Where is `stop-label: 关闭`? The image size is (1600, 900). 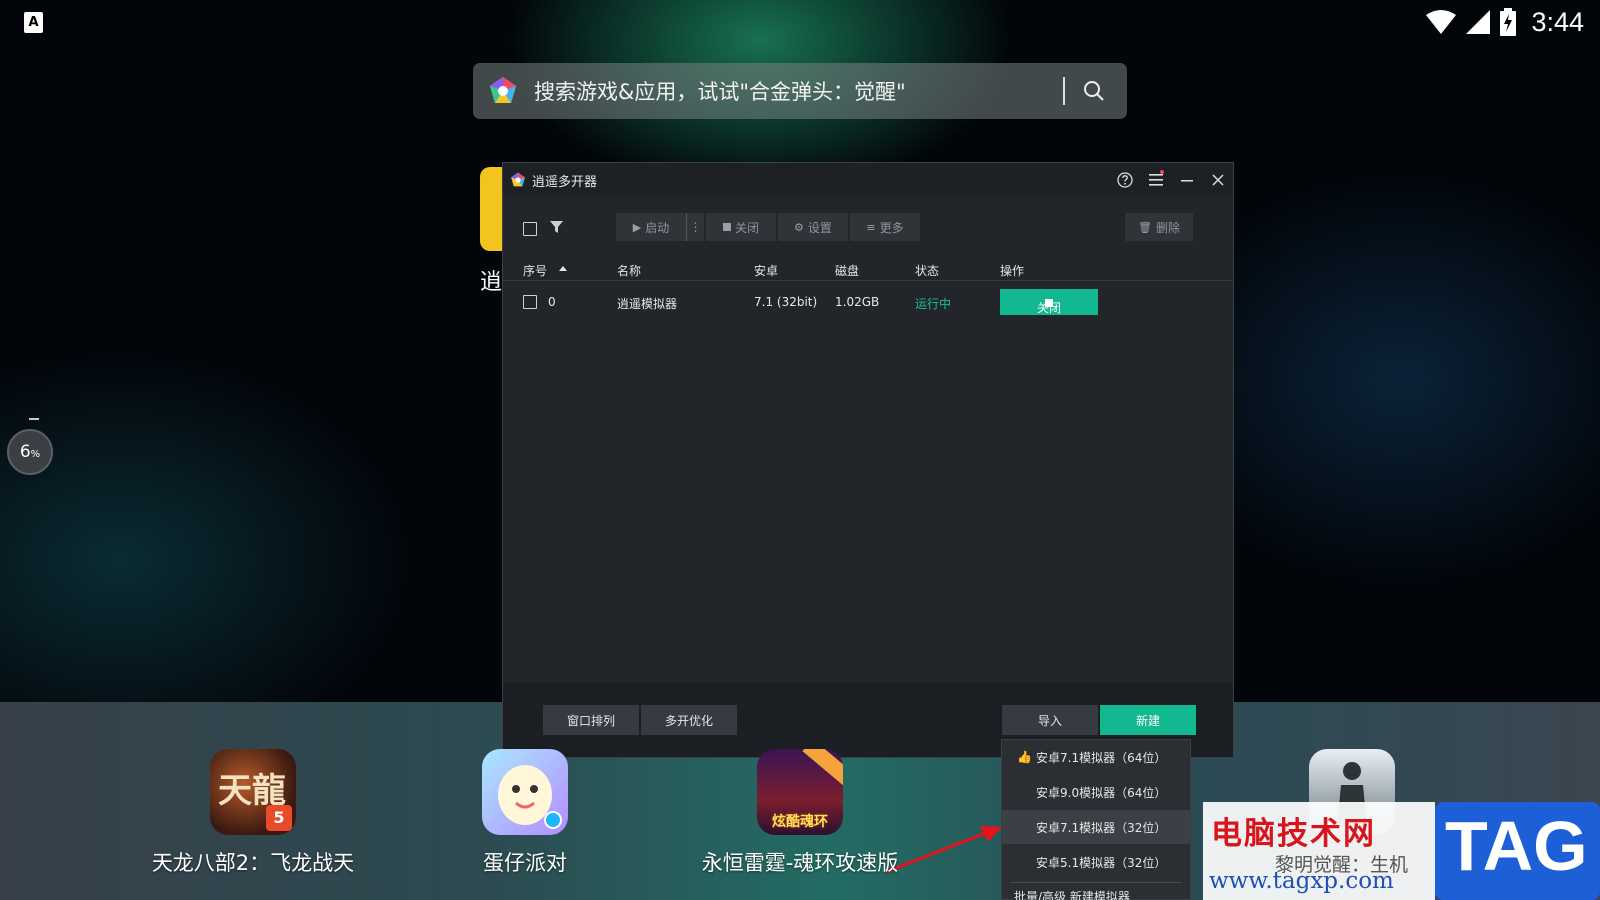
stop-label: 关闭 is located at coordinates (746, 227).